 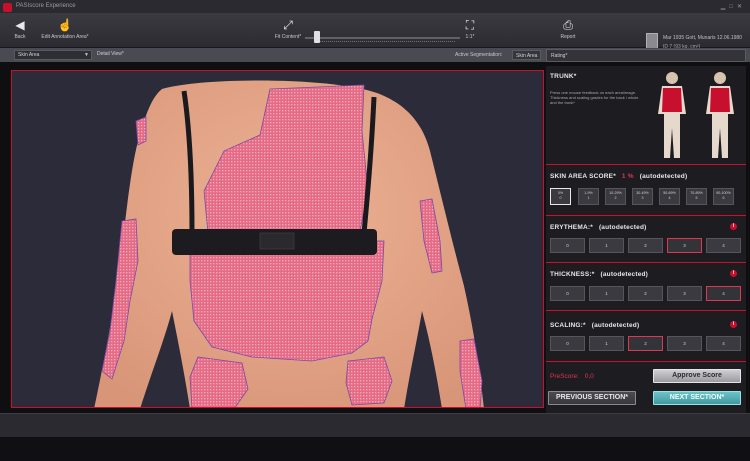 What do you see at coordinates (615, 193) in the screenshot?
I see `option-label: 10-29%` at bounding box center [615, 193].